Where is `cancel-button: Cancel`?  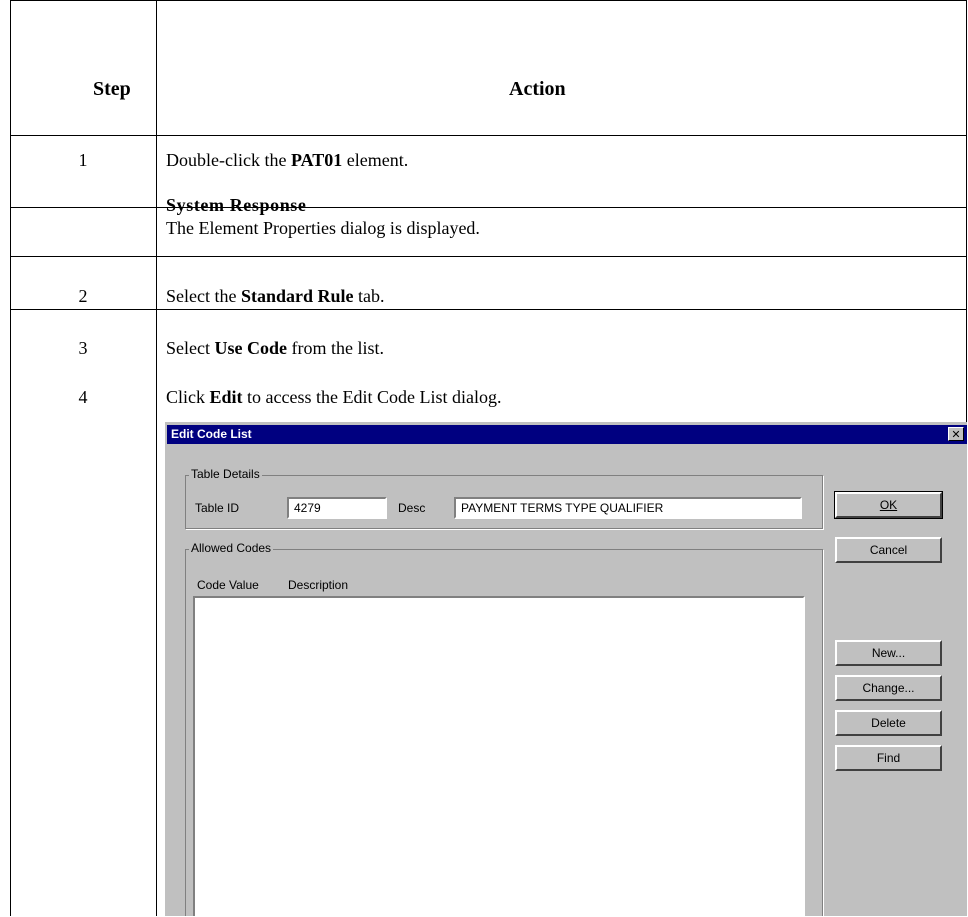
cancel-button: Cancel is located at coordinates (888, 550).